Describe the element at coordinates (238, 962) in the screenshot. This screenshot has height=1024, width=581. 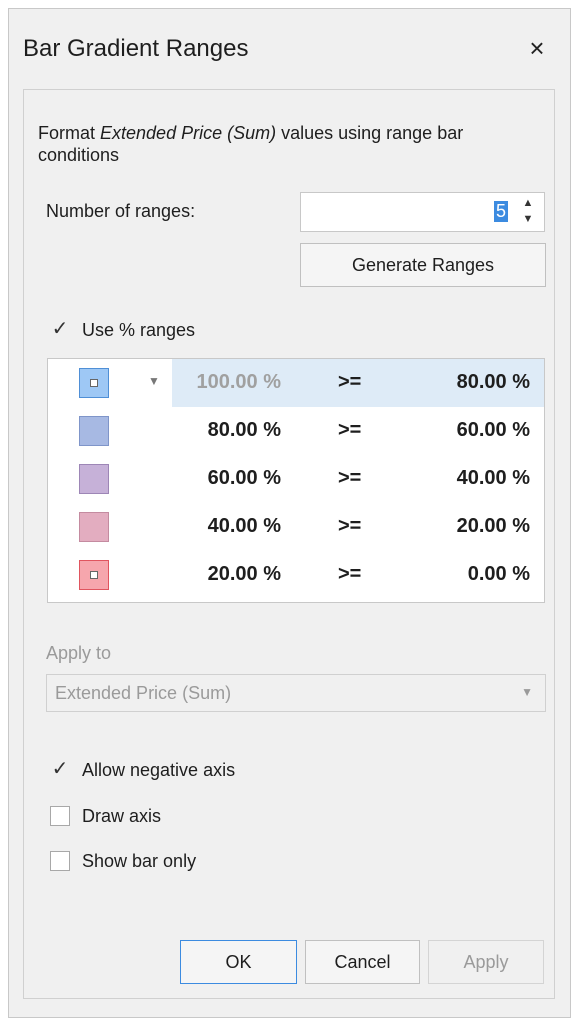
I see `ok-button: OK` at that location.